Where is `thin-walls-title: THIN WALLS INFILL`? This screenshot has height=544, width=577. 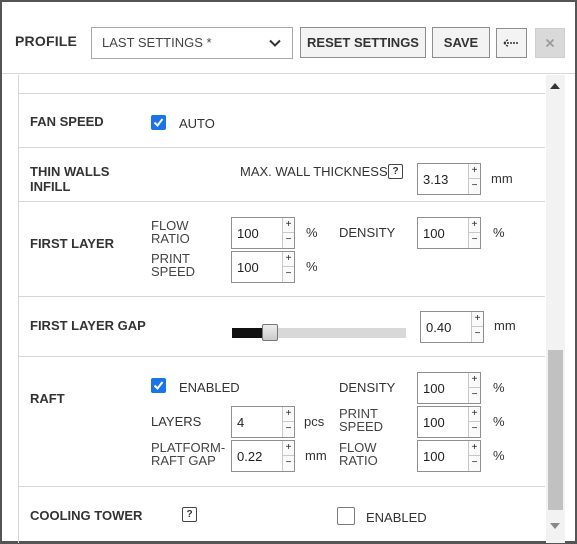 thin-walls-title: THIN WALLS INFILL is located at coordinates (70, 179).